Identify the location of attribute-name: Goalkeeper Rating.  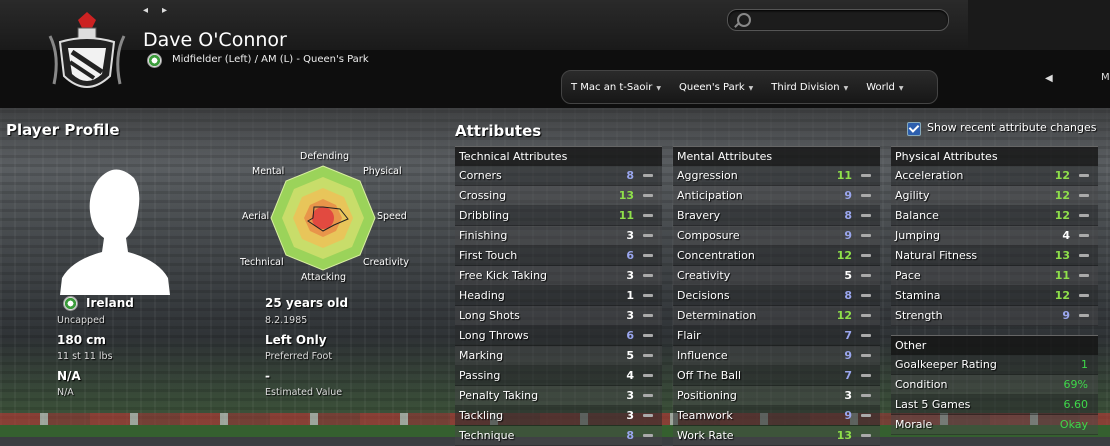
(946, 364).